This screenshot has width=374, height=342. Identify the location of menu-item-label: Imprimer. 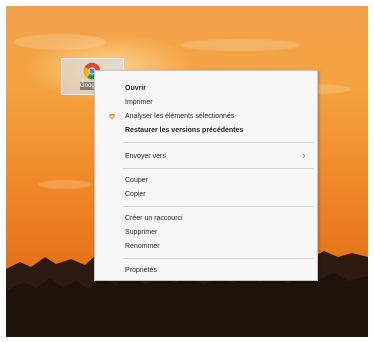
(139, 102).